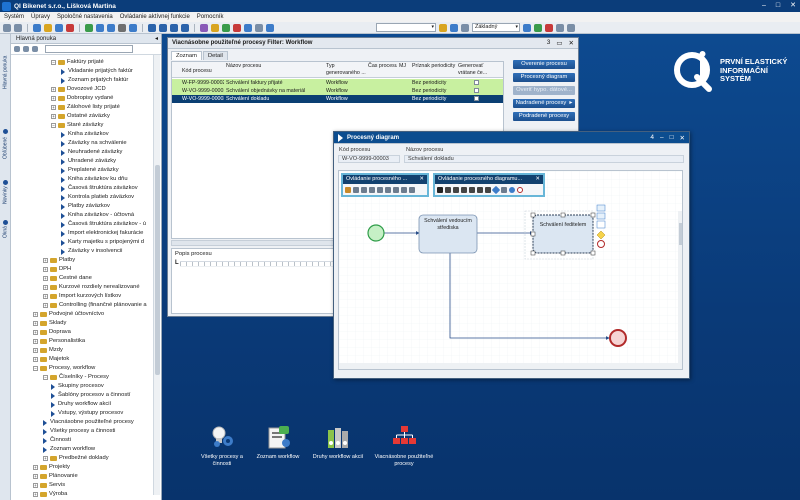 The height and width of the screenshot is (500, 800). Describe the element at coordinates (89, 27) in the screenshot. I see `refresh-icon` at that location.